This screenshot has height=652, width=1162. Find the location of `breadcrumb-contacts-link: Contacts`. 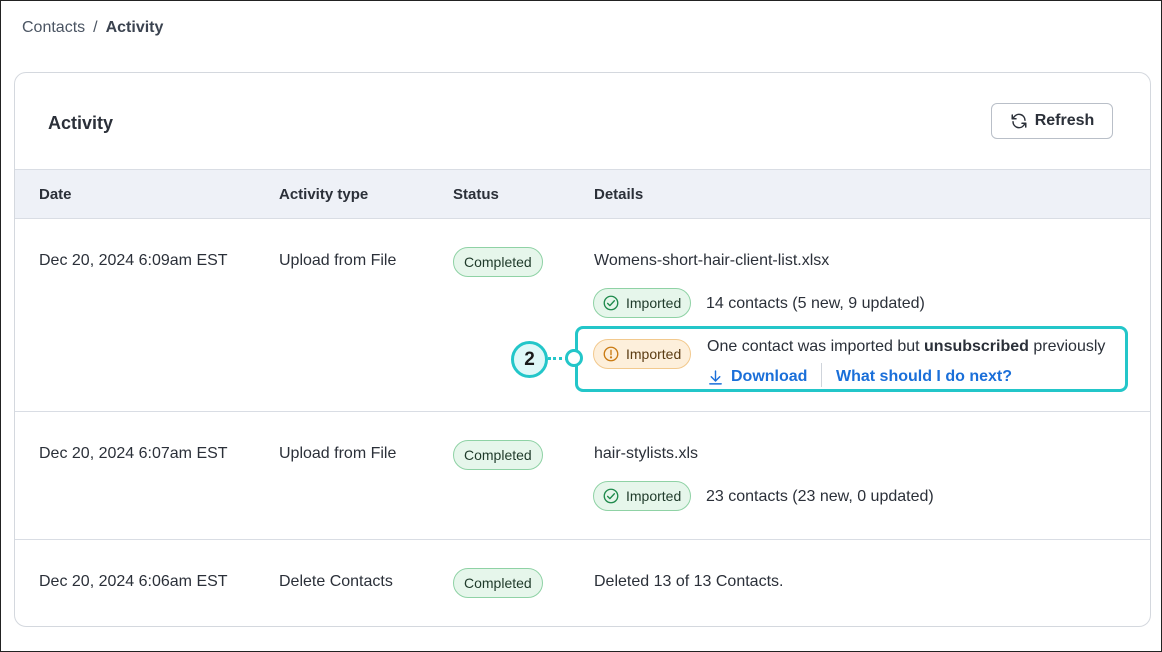

breadcrumb-contacts-link: Contacts is located at coordinates (53, 27).